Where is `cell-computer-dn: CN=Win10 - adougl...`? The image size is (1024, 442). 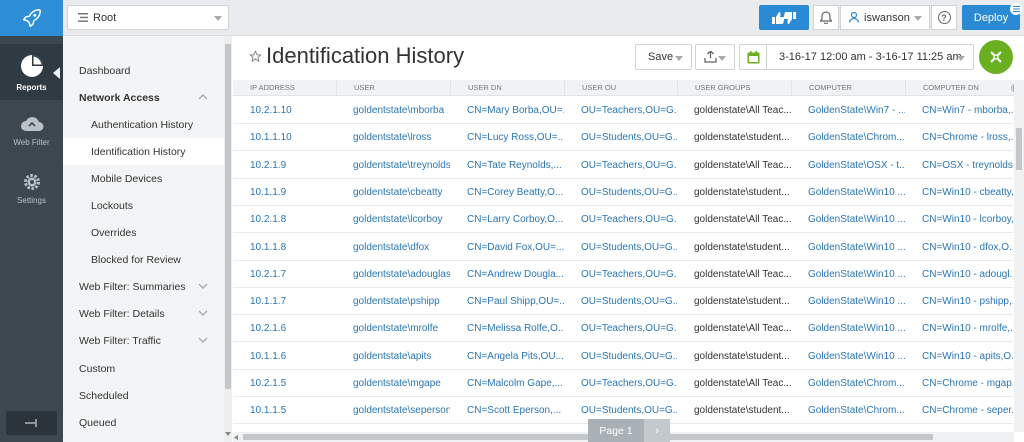 cell-computer-dn: CN=Win10 - adougl... is located at coordinates (959, 274).